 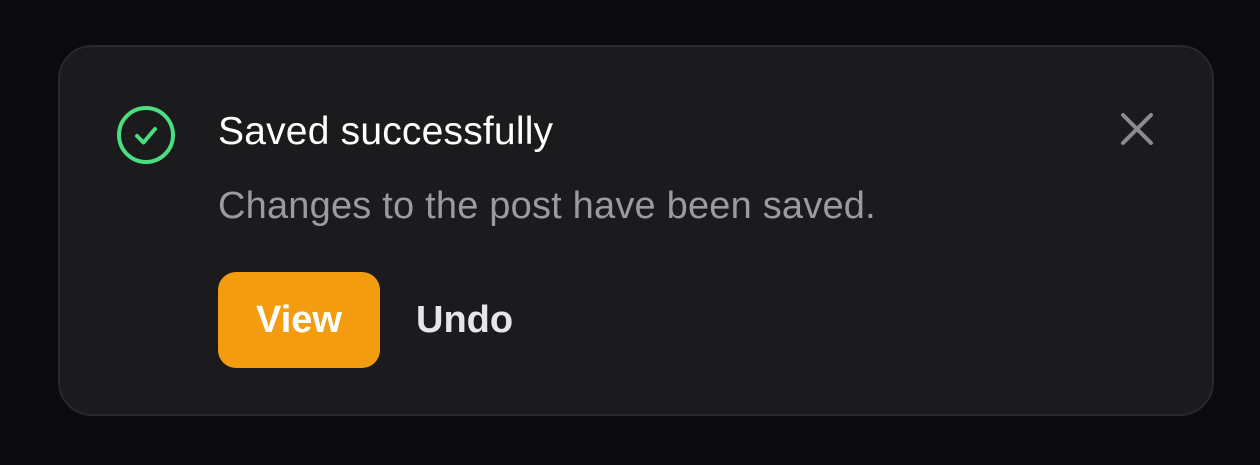 I want to click on close-icon, so click(x=1137, y=129).